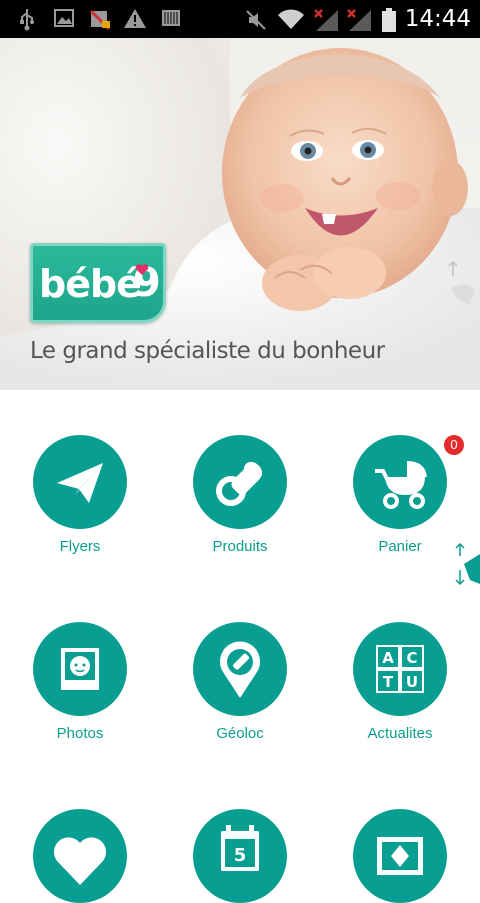  Describe the element at coordinates (240, 546) in the screenshot. I see `menu-label: Produits` at that location.